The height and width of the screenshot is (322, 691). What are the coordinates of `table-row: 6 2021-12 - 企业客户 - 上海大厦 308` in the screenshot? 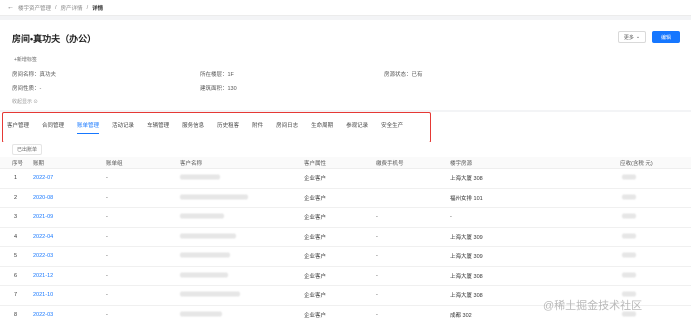 It's located at (345, 276).